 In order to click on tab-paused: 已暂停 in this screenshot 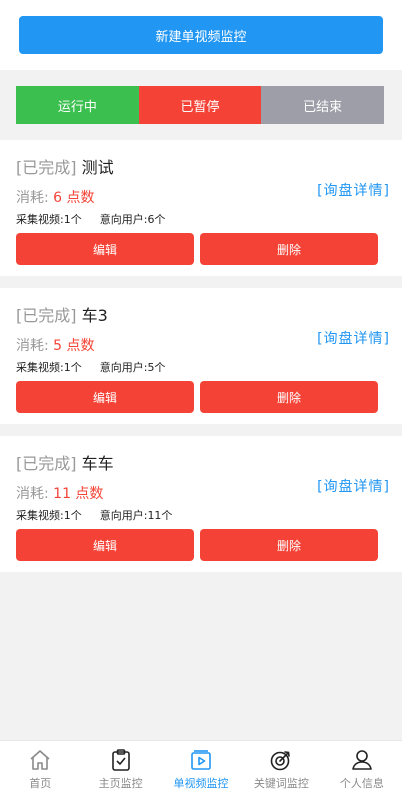, I will do `click(200, 105)`.